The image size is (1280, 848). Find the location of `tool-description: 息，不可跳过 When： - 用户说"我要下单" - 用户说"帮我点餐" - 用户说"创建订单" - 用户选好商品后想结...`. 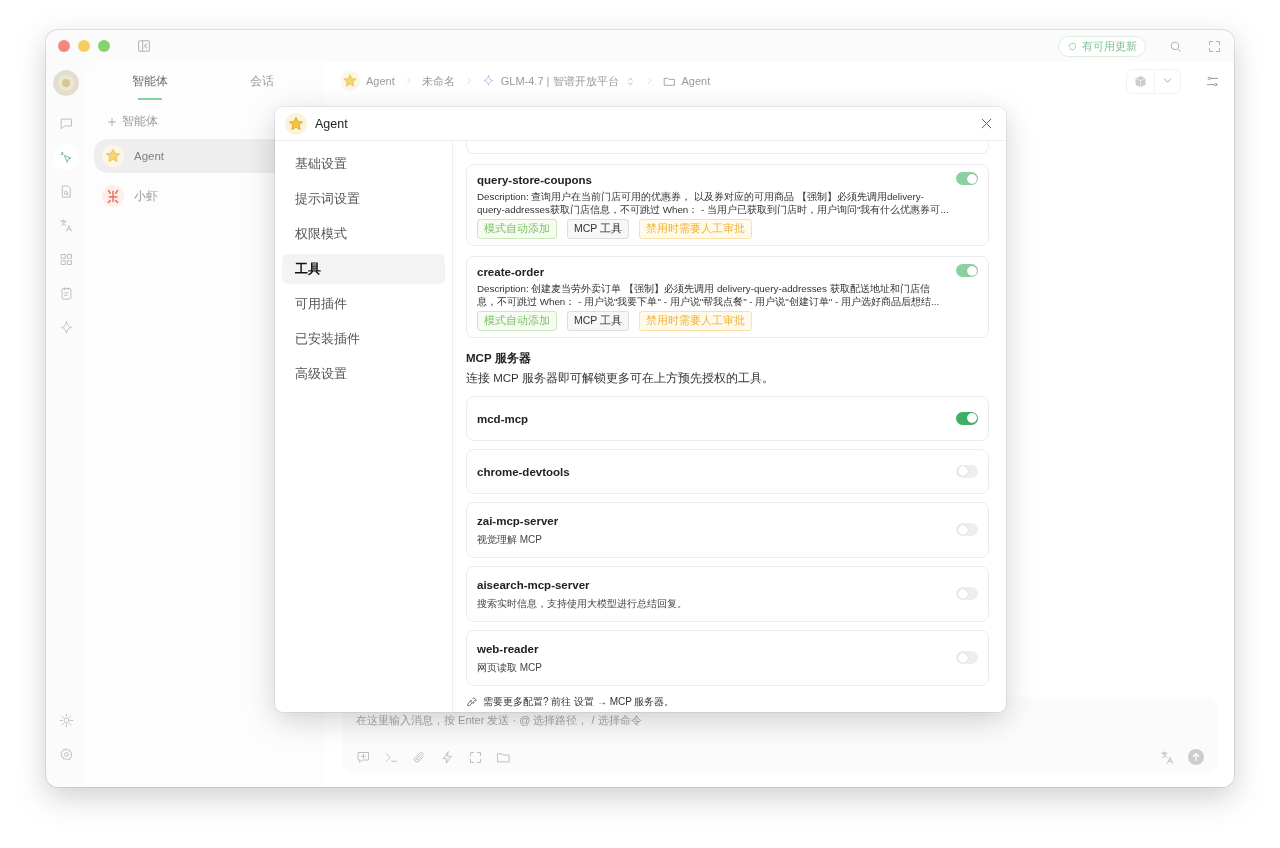

tool-description: 息，不可跳过 When： - 用户说"我要下单" - 用户说"帮我点餐" - 用户说"创建订单" - 用户选好商品后想结... is located at coordinates (709, 301).